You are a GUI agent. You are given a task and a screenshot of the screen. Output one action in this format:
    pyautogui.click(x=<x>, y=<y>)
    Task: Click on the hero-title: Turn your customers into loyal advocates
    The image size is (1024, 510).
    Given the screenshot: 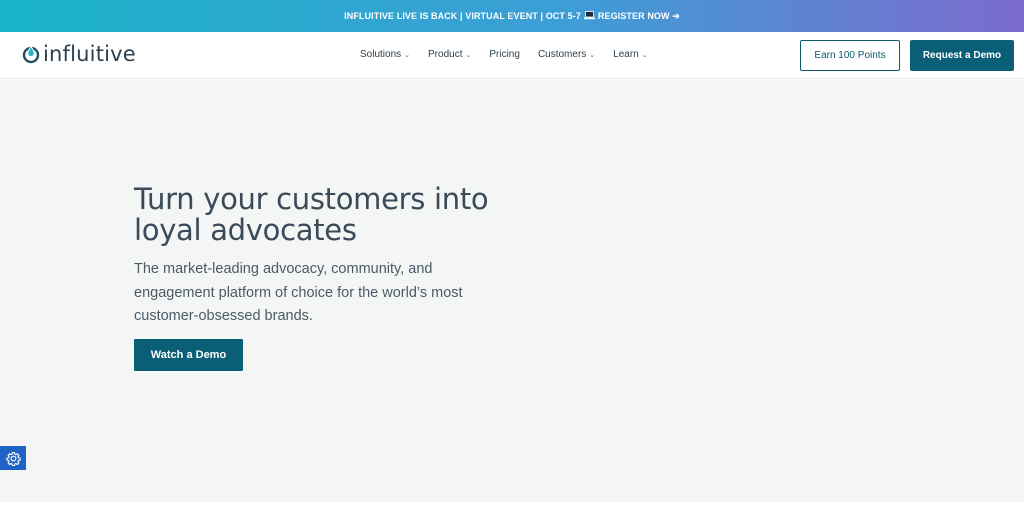 What is the action you would take?
    pyautogui.click(x=311, y=214)
    